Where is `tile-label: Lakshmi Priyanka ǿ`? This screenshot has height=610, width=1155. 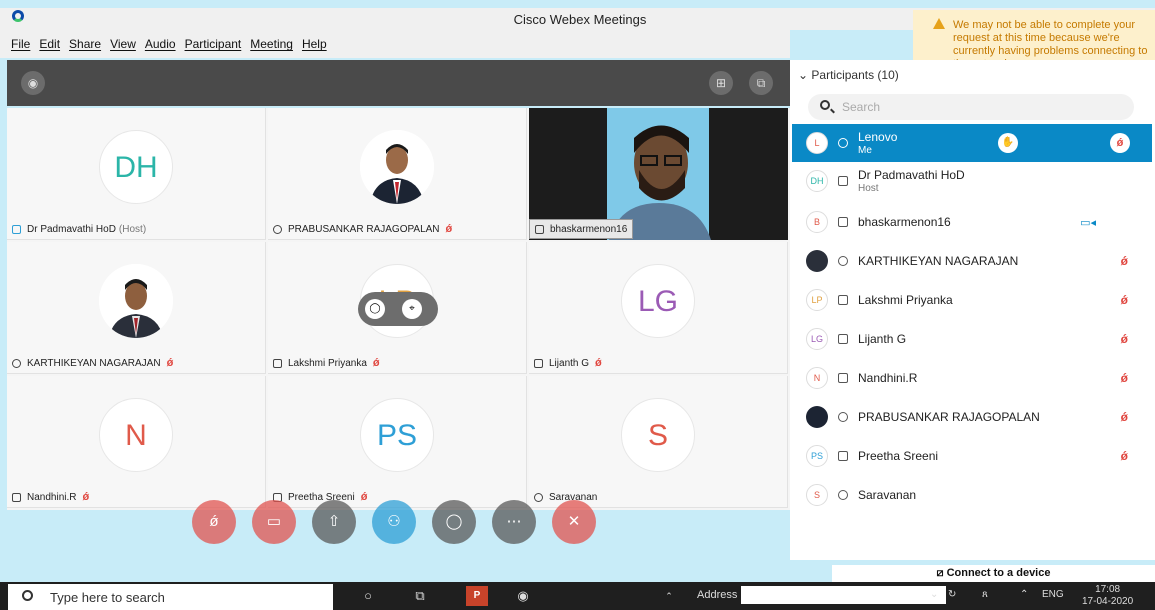
tile-label: Lakshmi Priyanka ǿ is located at coordinates (326, 363).